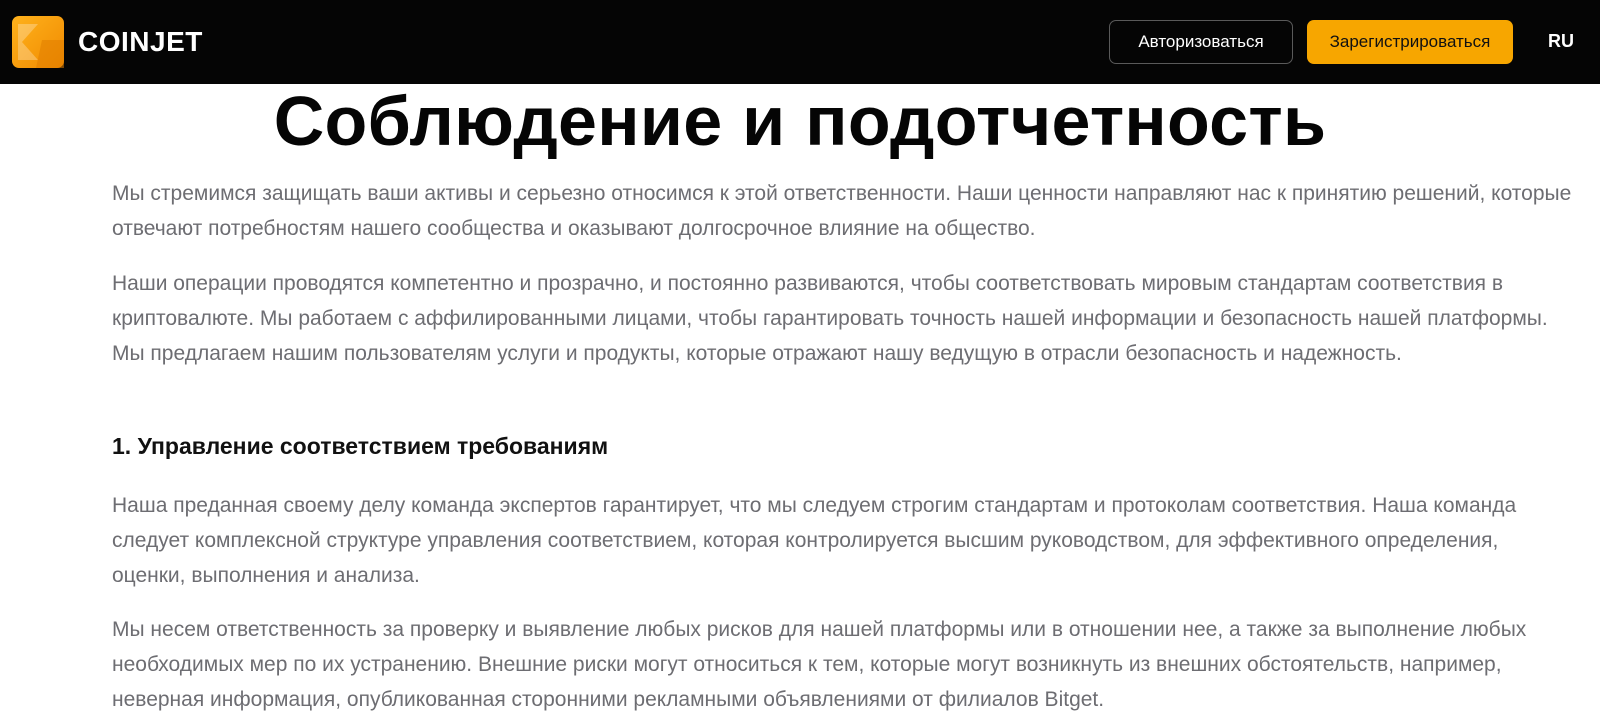  I want to click on login-button: Авторизоваться, so click(1201, 42).